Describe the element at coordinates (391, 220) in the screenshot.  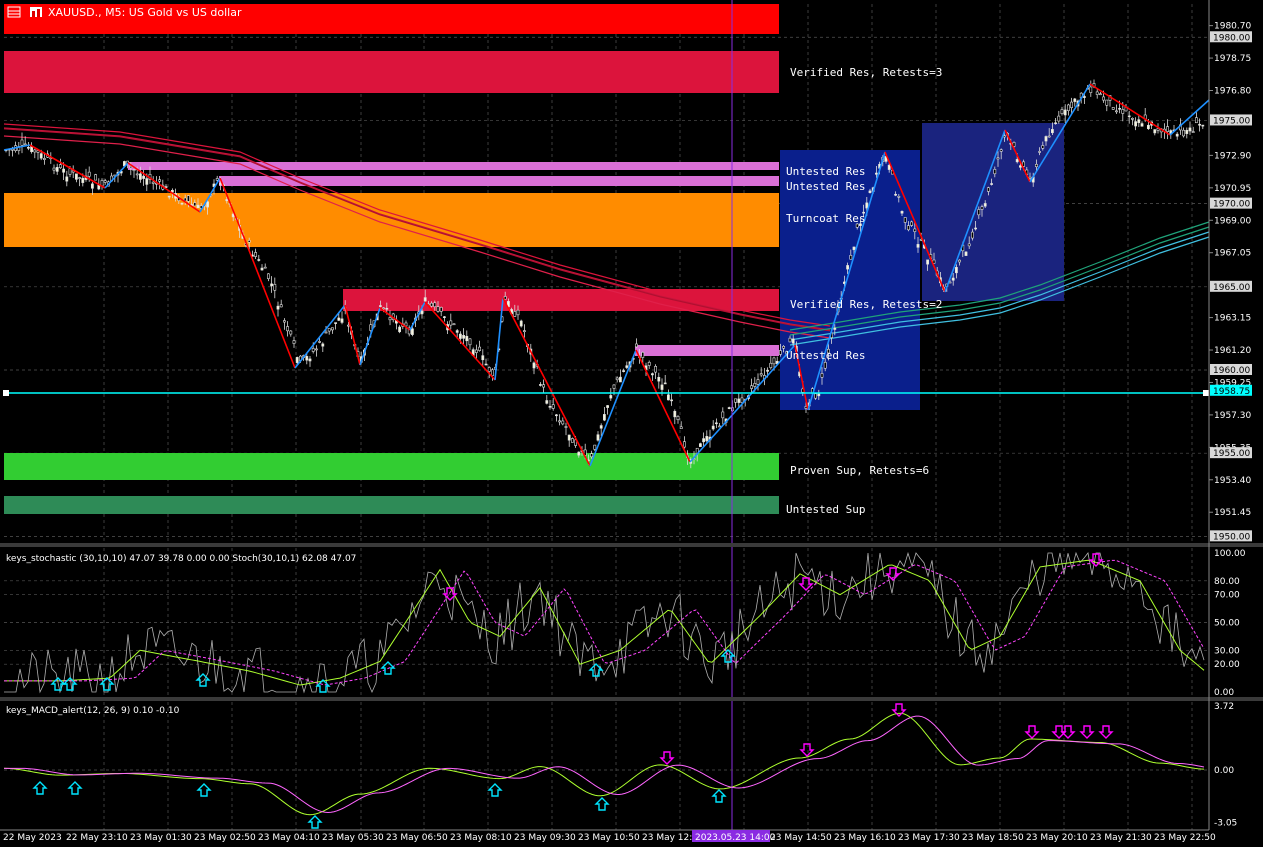
I see `zone-turncoat-res` at that location.